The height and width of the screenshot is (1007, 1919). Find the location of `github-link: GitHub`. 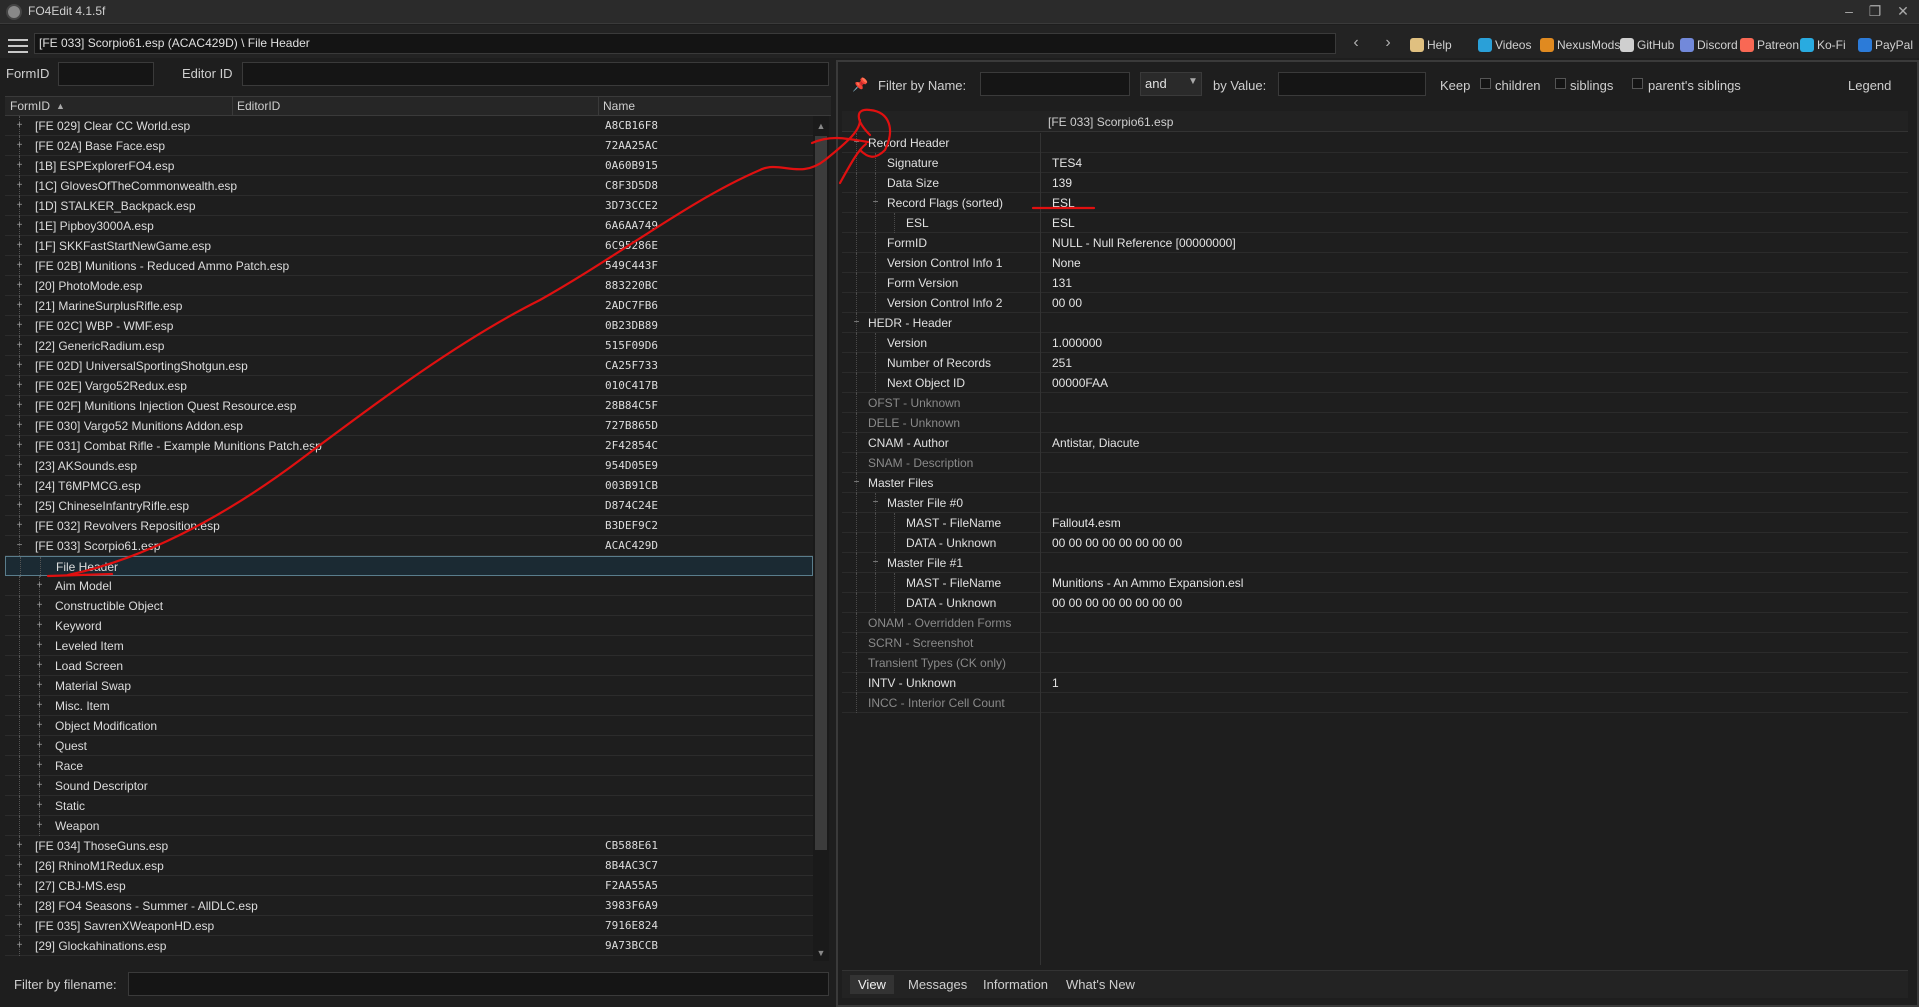

github-link: GitHub is located at coordinates (1647, 46).